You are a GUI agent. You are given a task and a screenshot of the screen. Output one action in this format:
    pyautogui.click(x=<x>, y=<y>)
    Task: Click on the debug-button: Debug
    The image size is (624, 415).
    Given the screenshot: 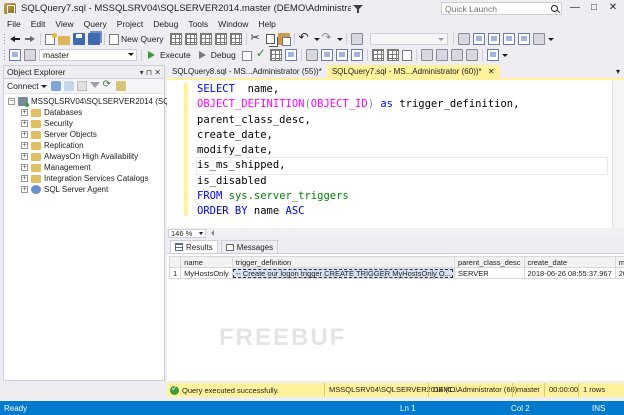 What is the action you would take?
    pyautogui.click(x=216, y=55)
    